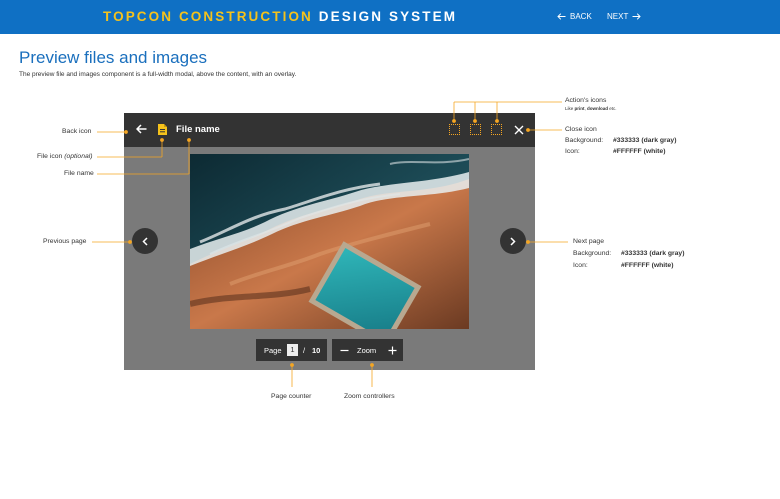  I want to click on annotation-page-counter: Page counter, so click(291, 396).